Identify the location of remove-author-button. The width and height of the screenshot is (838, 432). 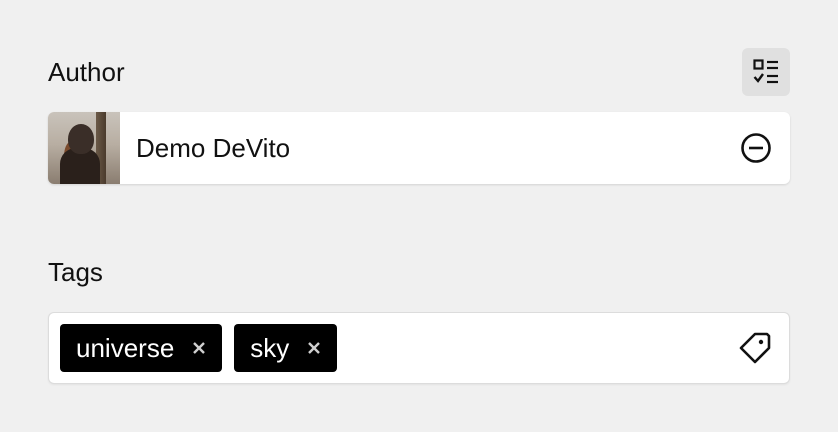
(756, 148).